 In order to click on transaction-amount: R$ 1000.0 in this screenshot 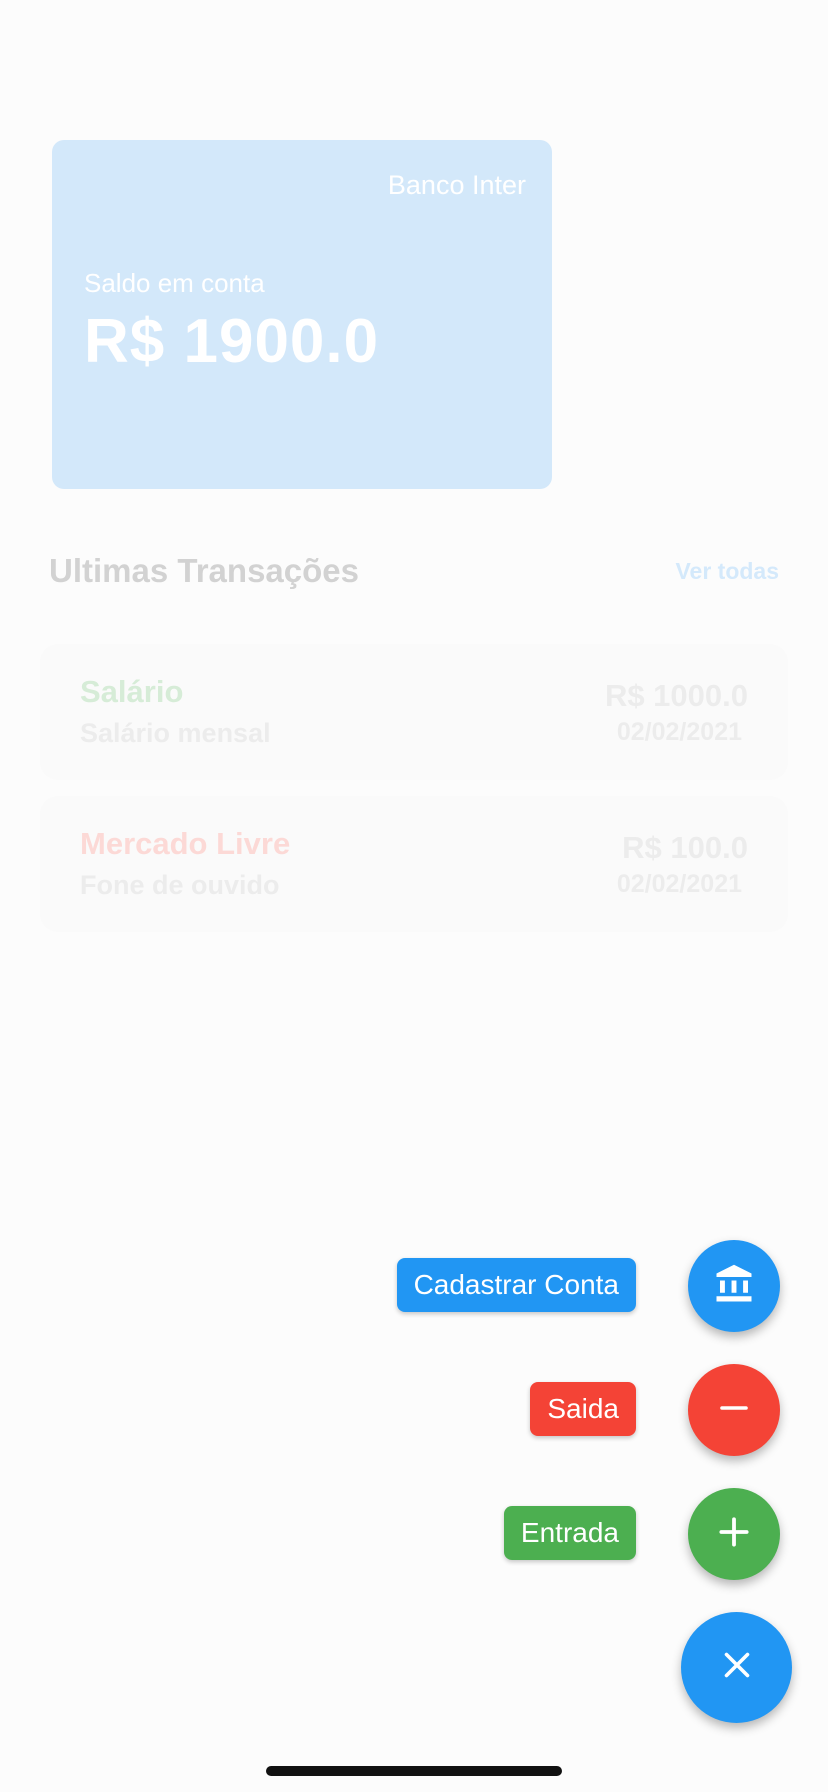, I will do `click(676, 695)`.